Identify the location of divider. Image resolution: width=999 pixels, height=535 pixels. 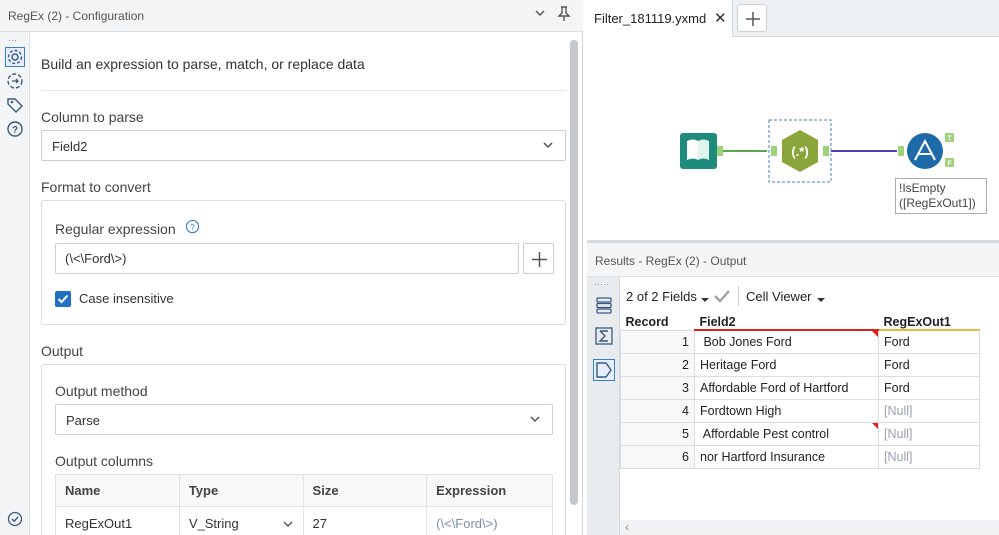
(303, 90).